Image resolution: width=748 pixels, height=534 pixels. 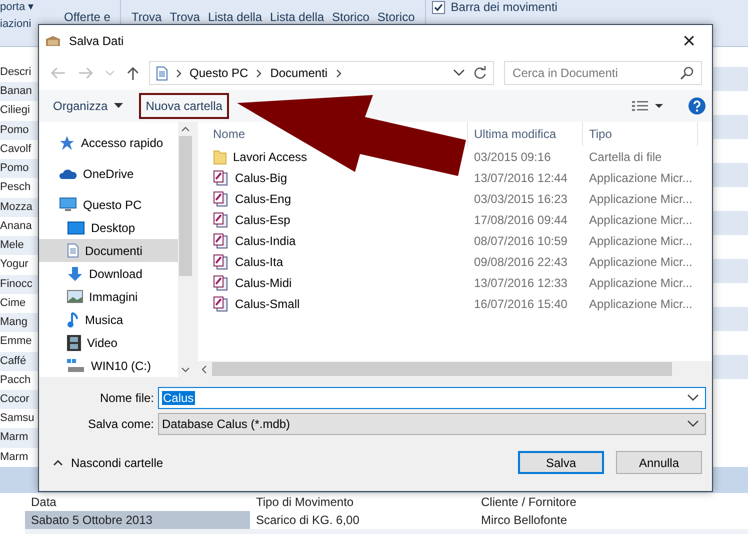 What do you see at coordinates (521, 241) in the screenshot?
I see `file-modified-date: 08/07/2016 10:59` at bounding box center [521, 241].